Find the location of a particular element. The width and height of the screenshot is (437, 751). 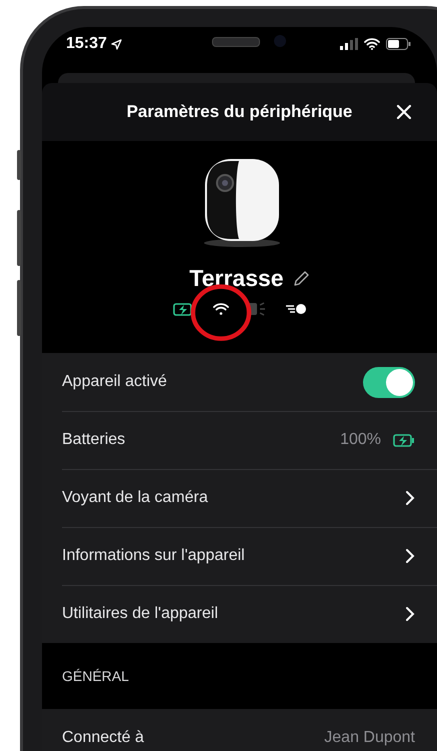

section-heading: GÉNÉRAL is located at coordinates (95, 676).